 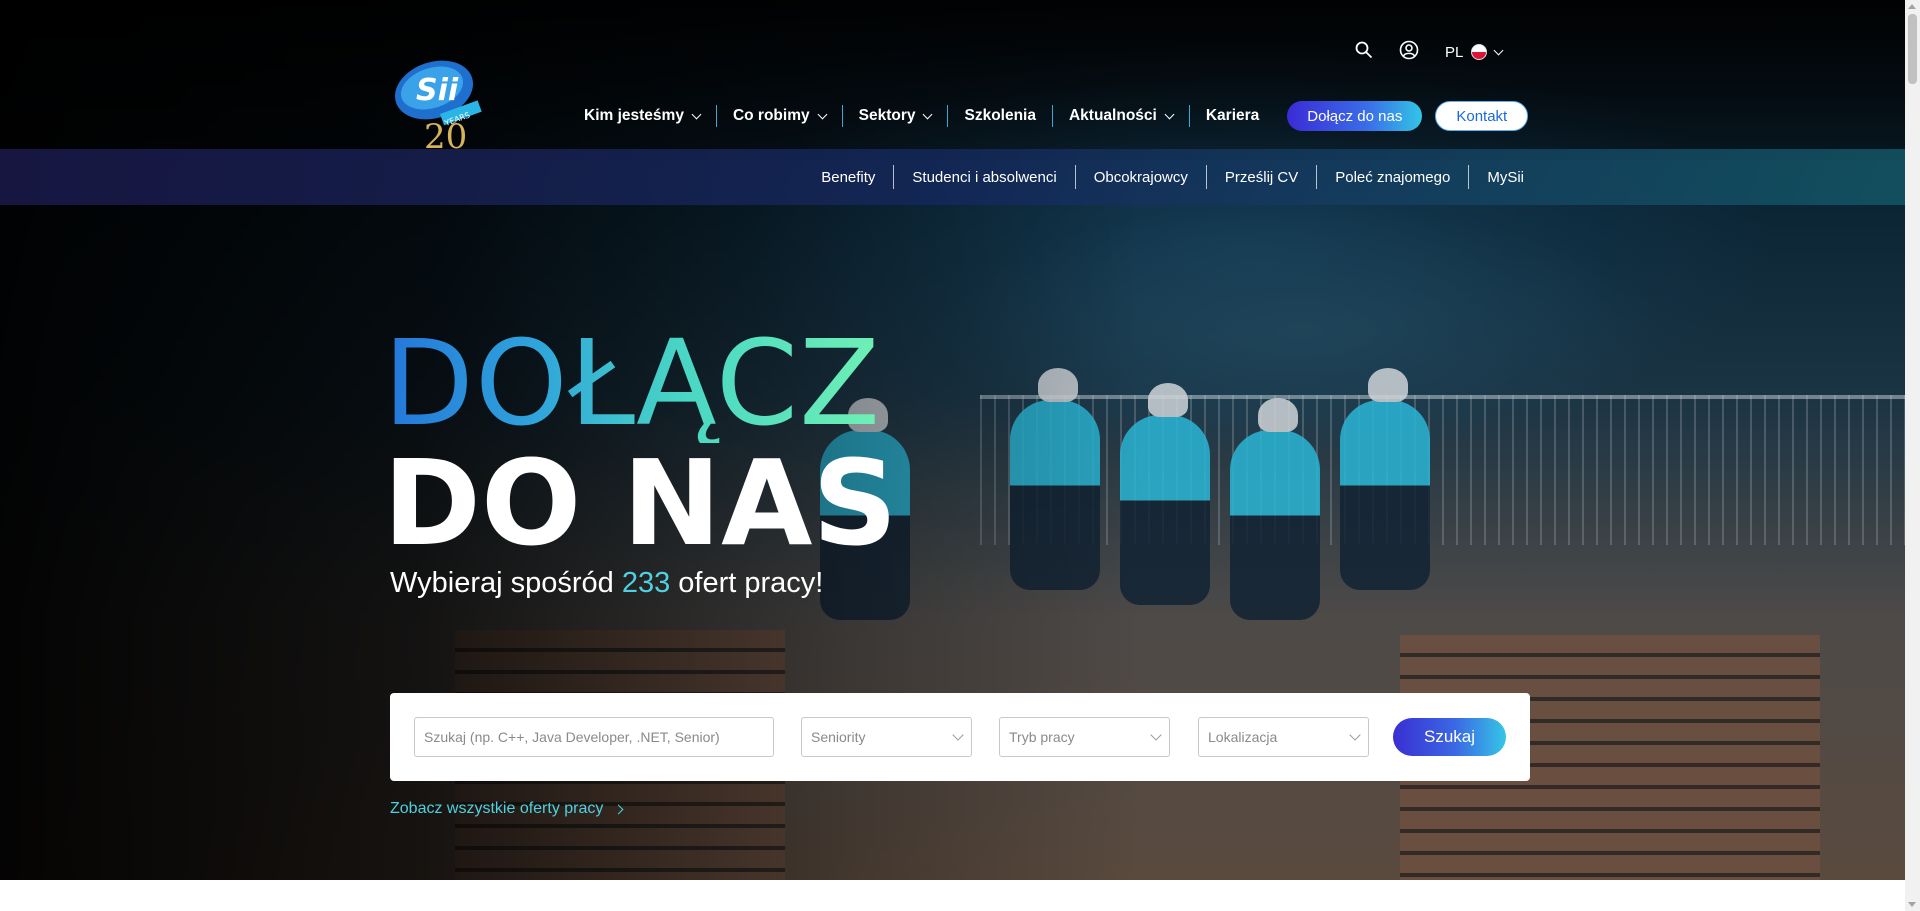 What do you see at coordinates (751, 583) in the screenshot?
I see `subtitle-suffix: ofert pracy!` at bounding box center [751, 583].